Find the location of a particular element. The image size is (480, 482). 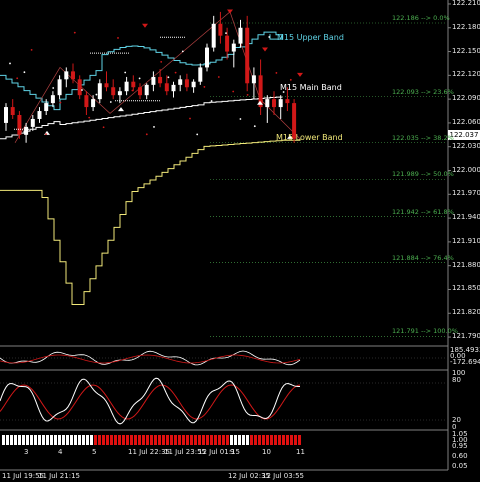

fib-level-label: 122.093 --> 23.6% is located at coordinates (423, 91).